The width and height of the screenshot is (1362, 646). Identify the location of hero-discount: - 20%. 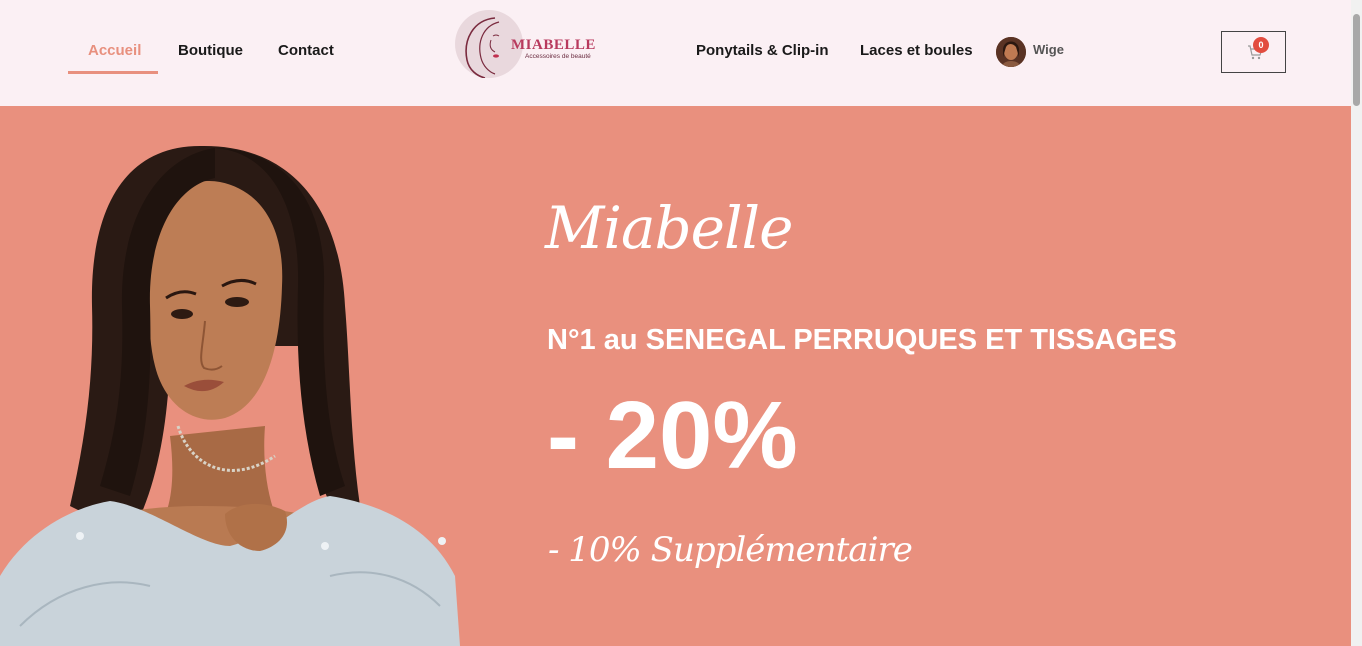
(672, 435).